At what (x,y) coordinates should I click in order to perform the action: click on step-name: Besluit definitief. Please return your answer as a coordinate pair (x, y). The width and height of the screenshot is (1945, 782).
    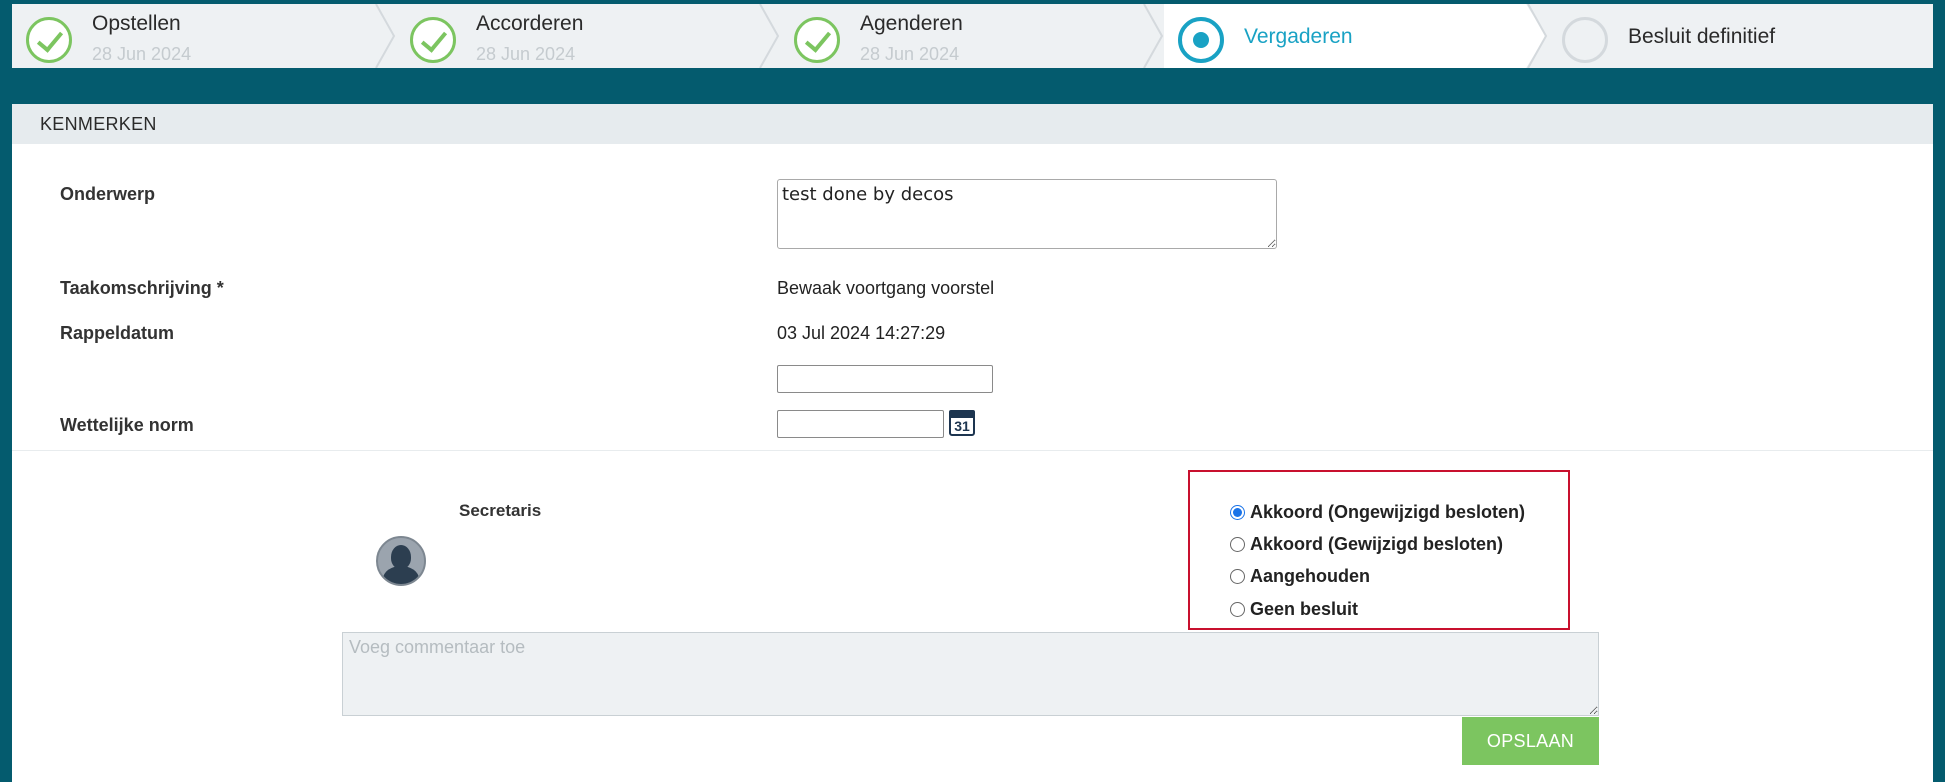
    Looking at the image, I should click on (1702, 36).